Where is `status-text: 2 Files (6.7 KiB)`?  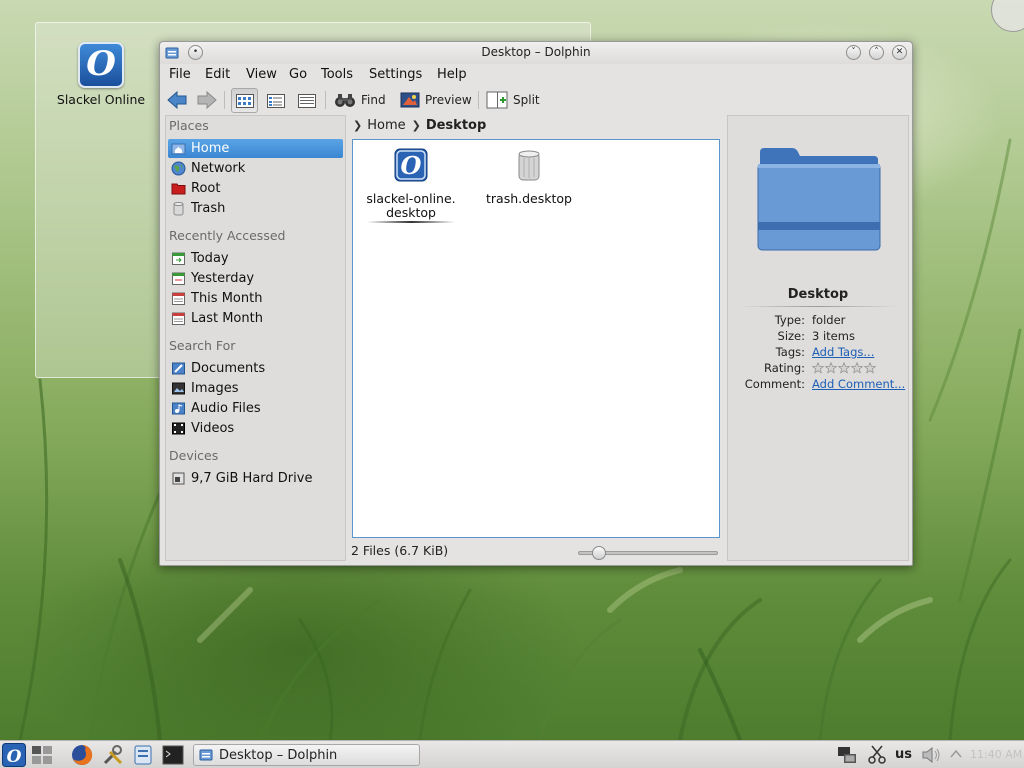
status-text: 2 Files (6.7 KiB) is located at coordinates (400, 550).